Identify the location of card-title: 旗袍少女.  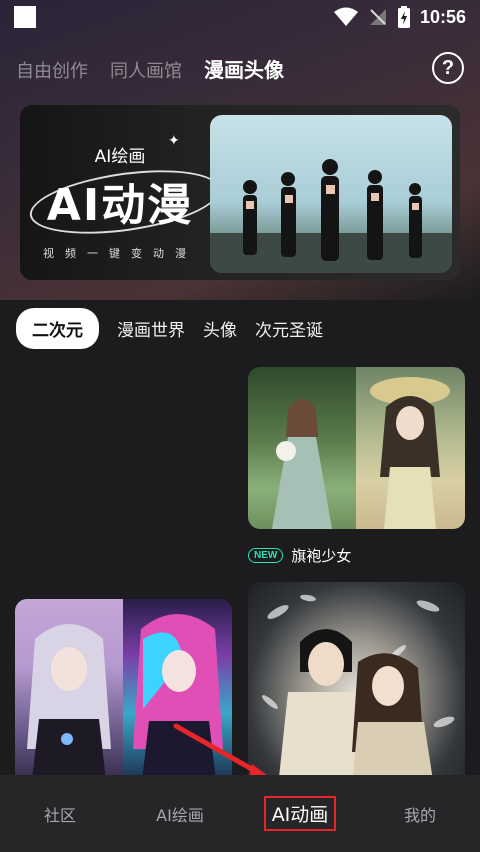
(321, 556).